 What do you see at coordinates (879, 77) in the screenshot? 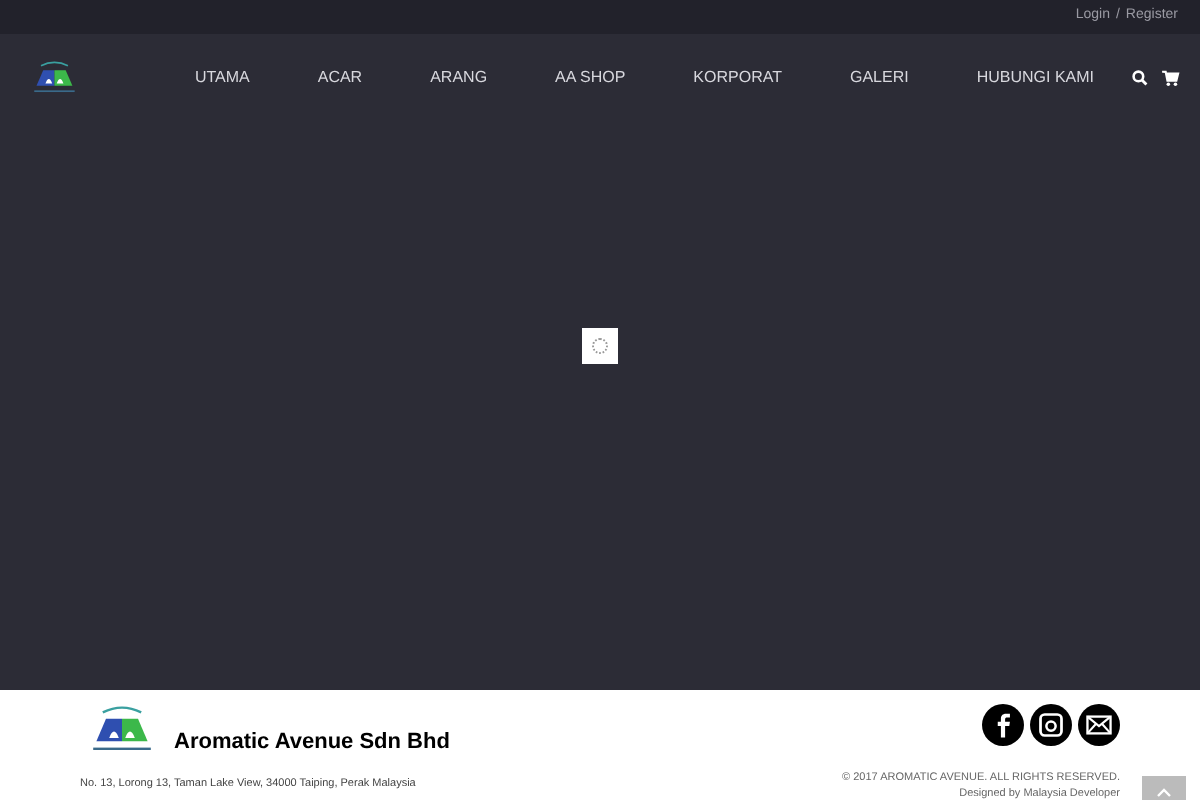
I see `nav-link: GALERI` at bounding box center [879, 77].